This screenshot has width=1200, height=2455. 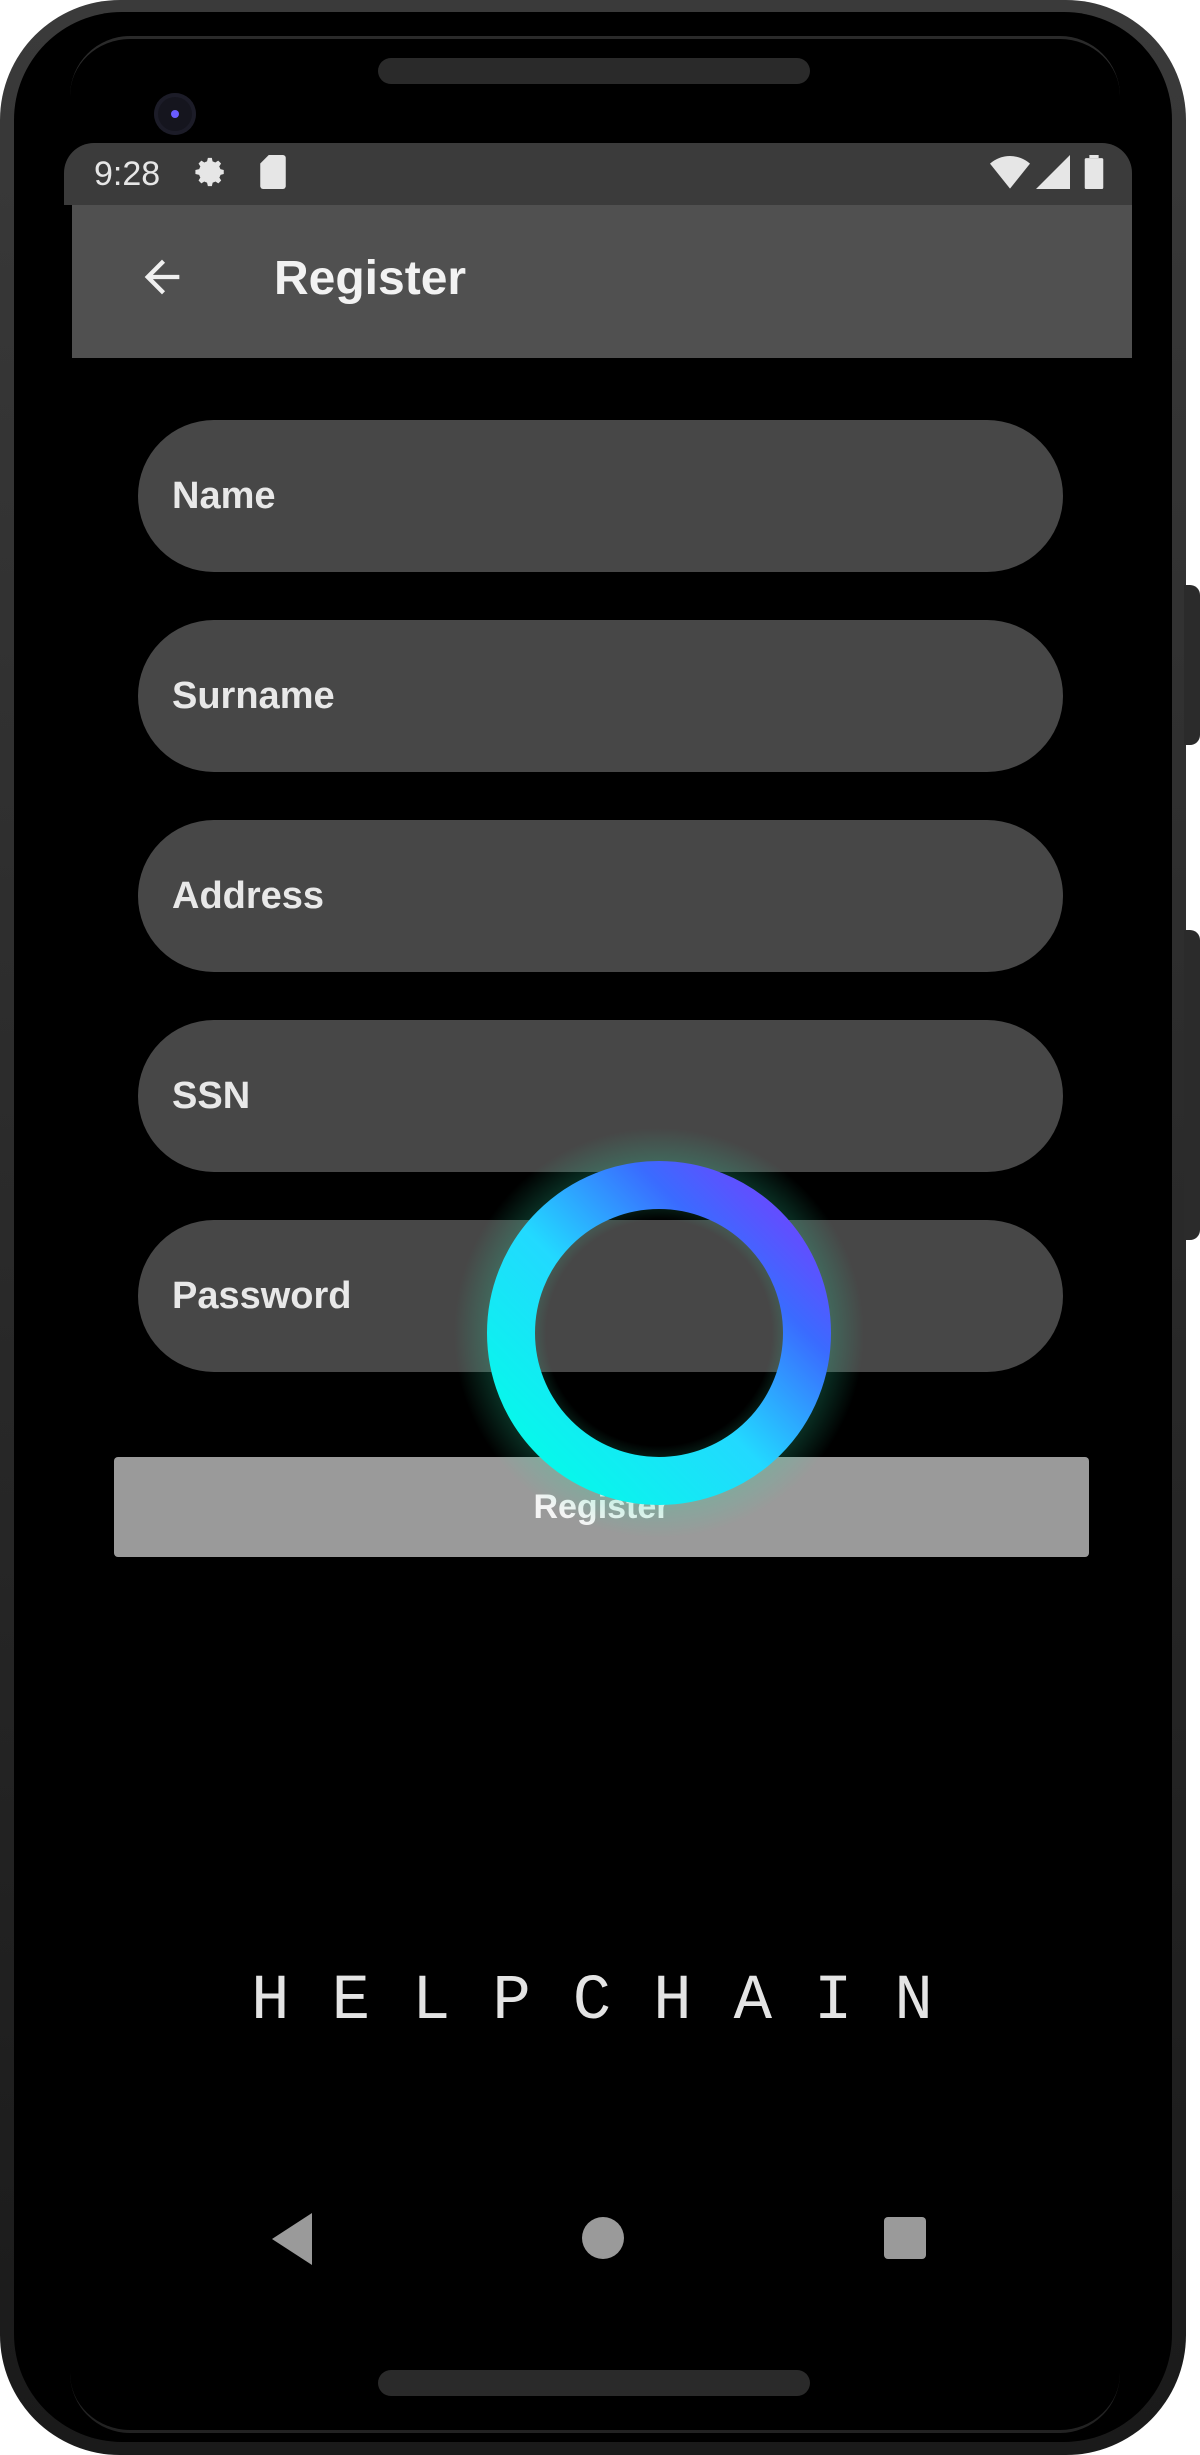 What do you see at coordinates (601, 1507) in the screenshot?
I see `register-button: Register` at bounding box center [601, 1507].